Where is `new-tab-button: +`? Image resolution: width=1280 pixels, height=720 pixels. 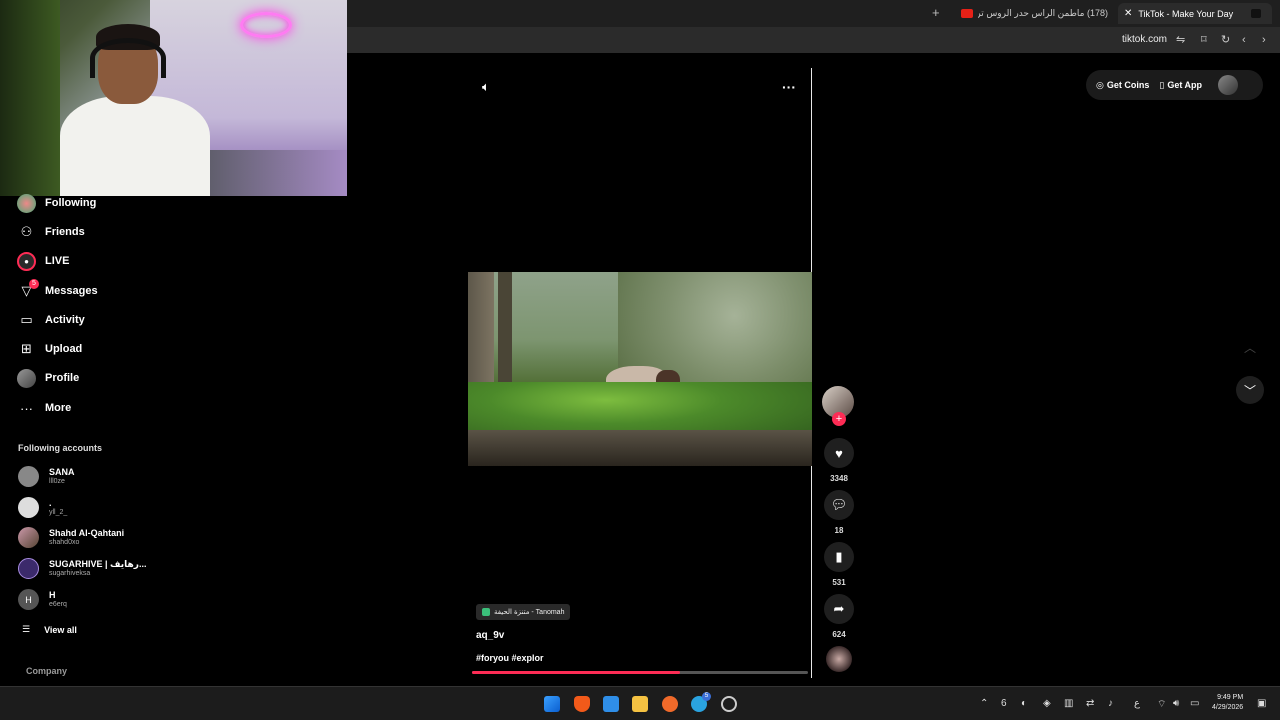 new-tab-button: + is located at coordinates (936, 12).